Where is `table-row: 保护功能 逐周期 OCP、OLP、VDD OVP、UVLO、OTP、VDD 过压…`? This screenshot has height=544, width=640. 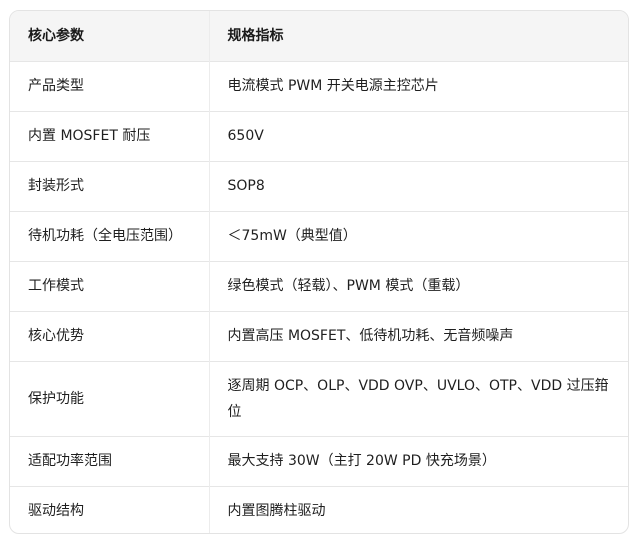 table-row: 保护功能 逐周期 OCP、OLP、VDD OVP、UVLO、OTP、VDD 过压… is located at coordinates (319, 398).